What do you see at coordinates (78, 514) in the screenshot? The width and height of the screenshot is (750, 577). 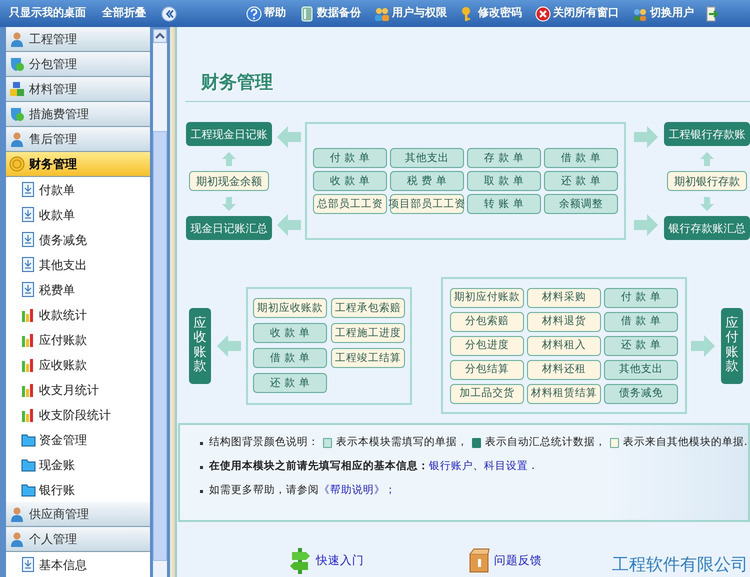 I see `sidebar-group: 供应商管理` at bounding box center [78, 514].